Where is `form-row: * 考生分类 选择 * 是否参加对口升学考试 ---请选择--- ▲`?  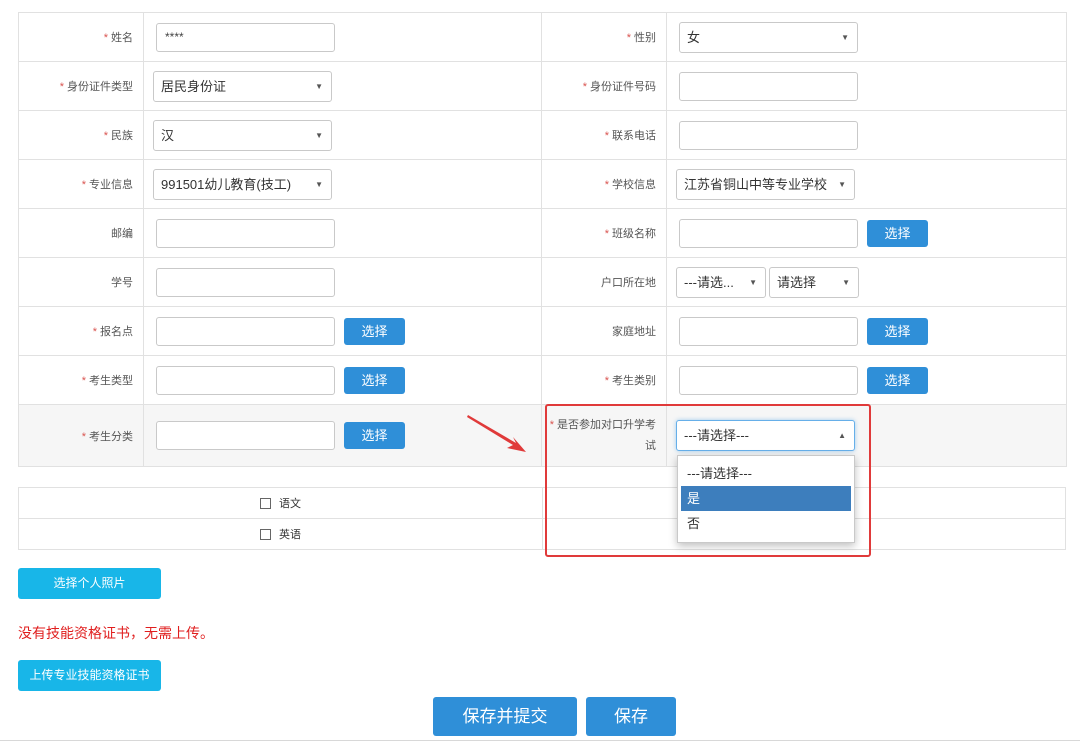
form-row: * 考生分类 选择 * 是否参加对口升学考试 ---请选择--- ▲ is located at coordinates (542, 435).